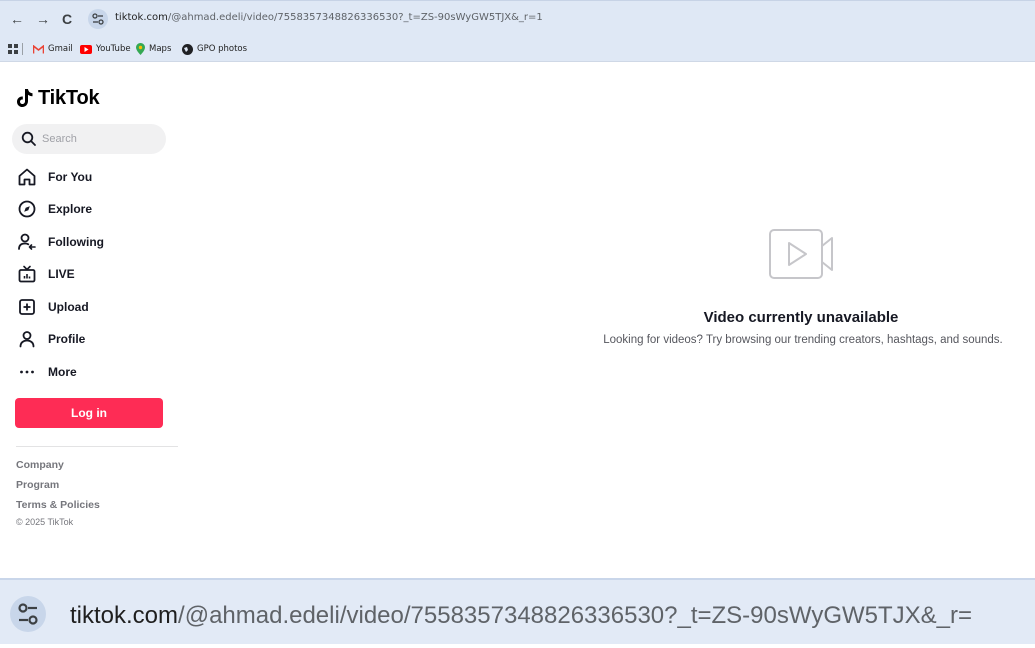 Image resolution: width=1035 pixels, height=648 pixels. Describe the element at coordinates (89, 413) in the screenshot. I see `login-button: Log in` at that location.